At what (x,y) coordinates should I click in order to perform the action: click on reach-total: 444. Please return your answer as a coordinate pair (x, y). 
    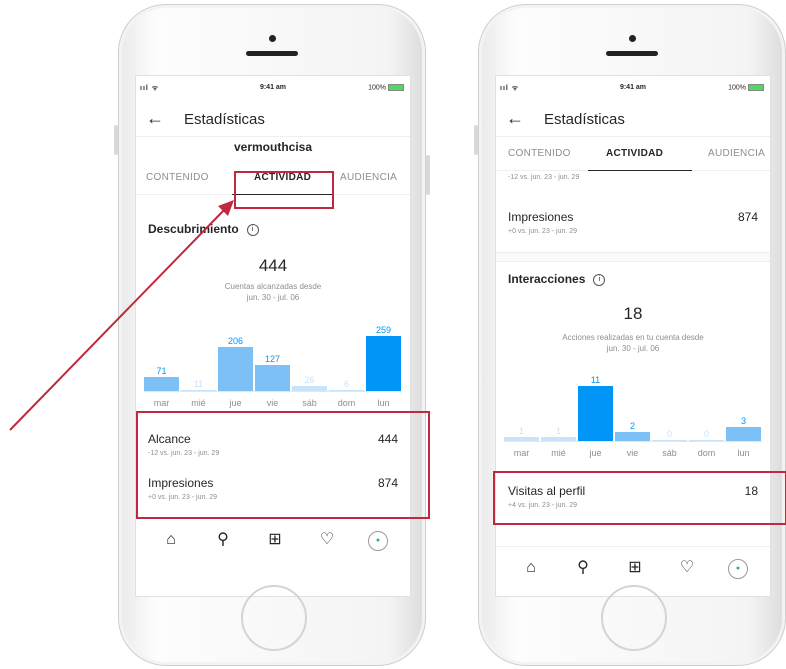
    Looking at the image, I should click on (273, 265).